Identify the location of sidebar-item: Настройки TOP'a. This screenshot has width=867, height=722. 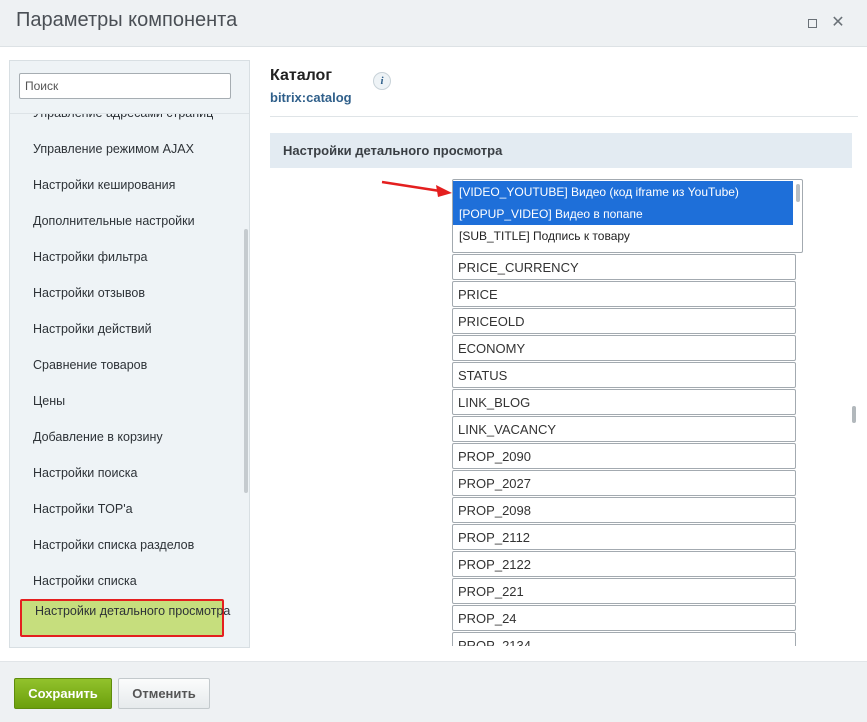
(125, 509).